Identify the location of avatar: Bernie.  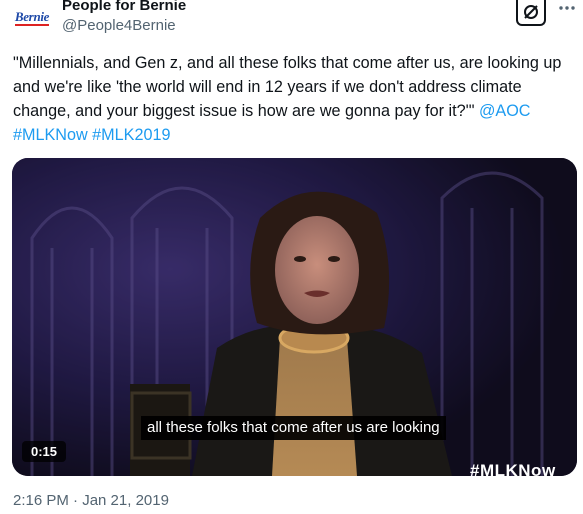
(32, 18).